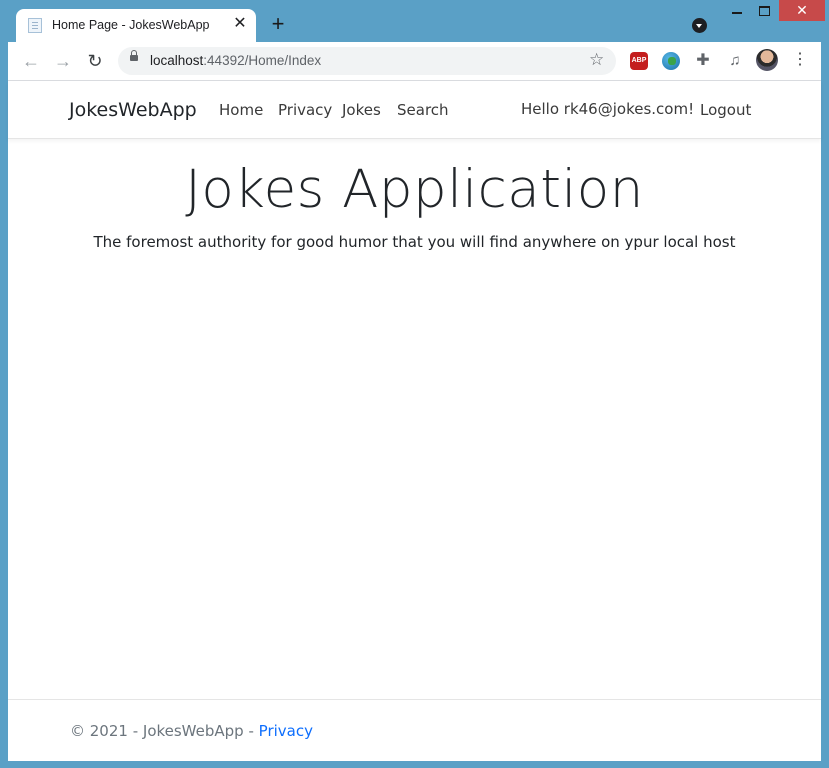 This screenshot has height=768, width=829. What do you see at coordinates (164, 731) in the screenshot?
I see `copyright-text: © 2021 - JokesWebApp -` at bounding box center [164, 731].